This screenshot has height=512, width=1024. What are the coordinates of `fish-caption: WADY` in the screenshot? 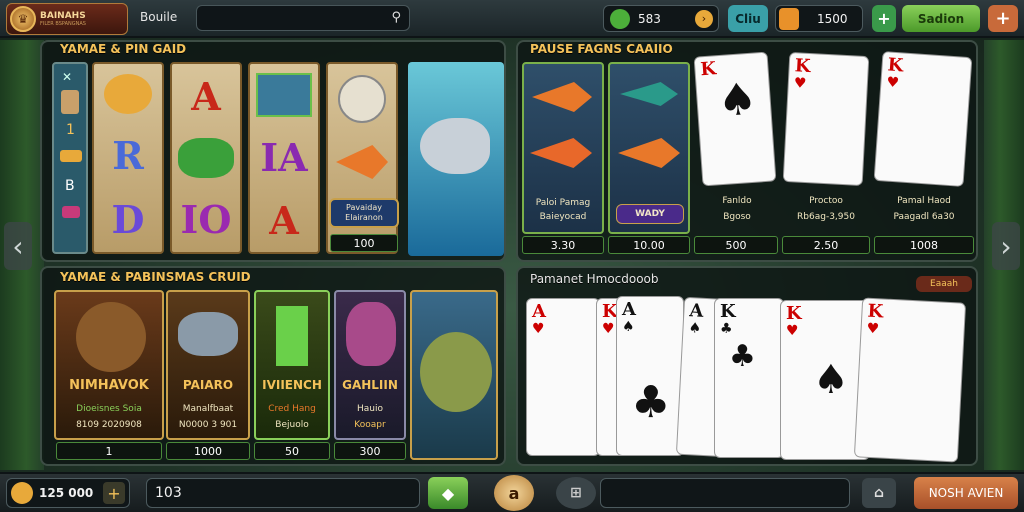 It's located at (650, 214).